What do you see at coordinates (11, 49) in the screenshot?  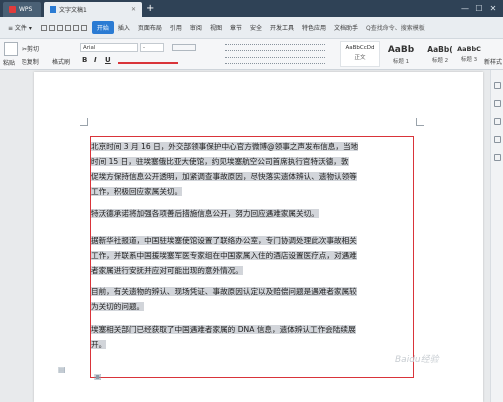 I see `paste-icon` at bounding box center [11, 49].